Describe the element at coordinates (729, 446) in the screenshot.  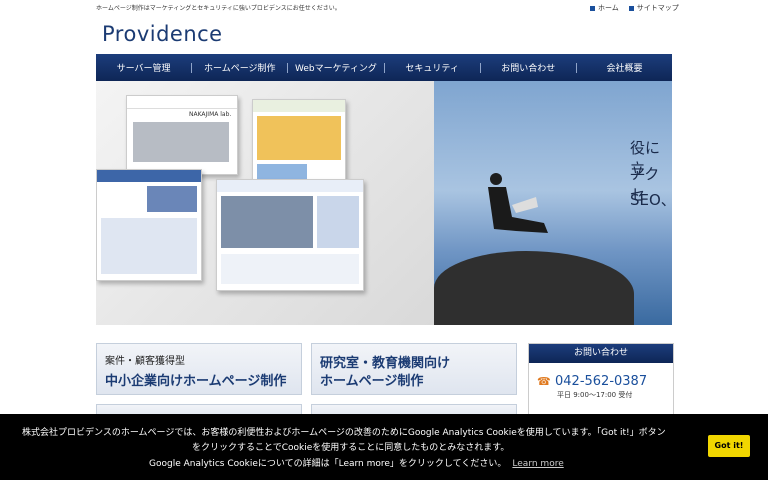
I see `cookie-accept-button: Got it!` at that location.